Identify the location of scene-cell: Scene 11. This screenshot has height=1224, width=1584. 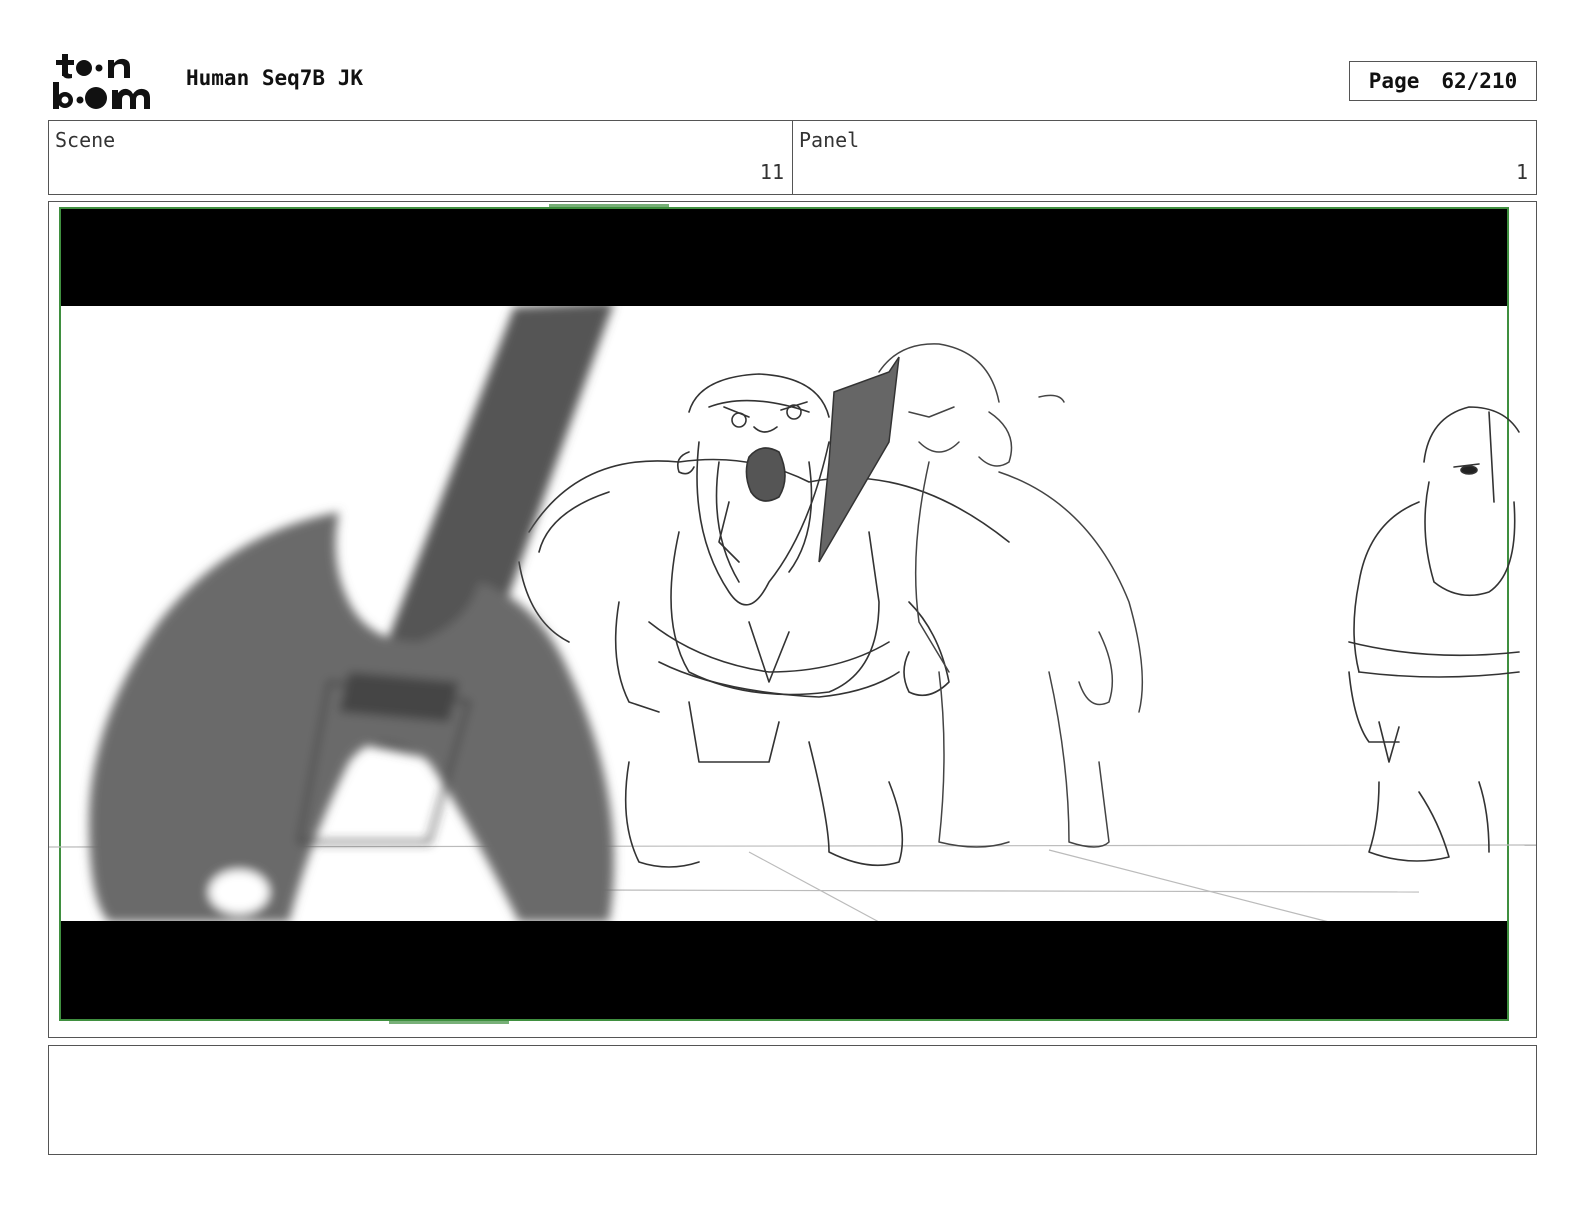
(420, 157).